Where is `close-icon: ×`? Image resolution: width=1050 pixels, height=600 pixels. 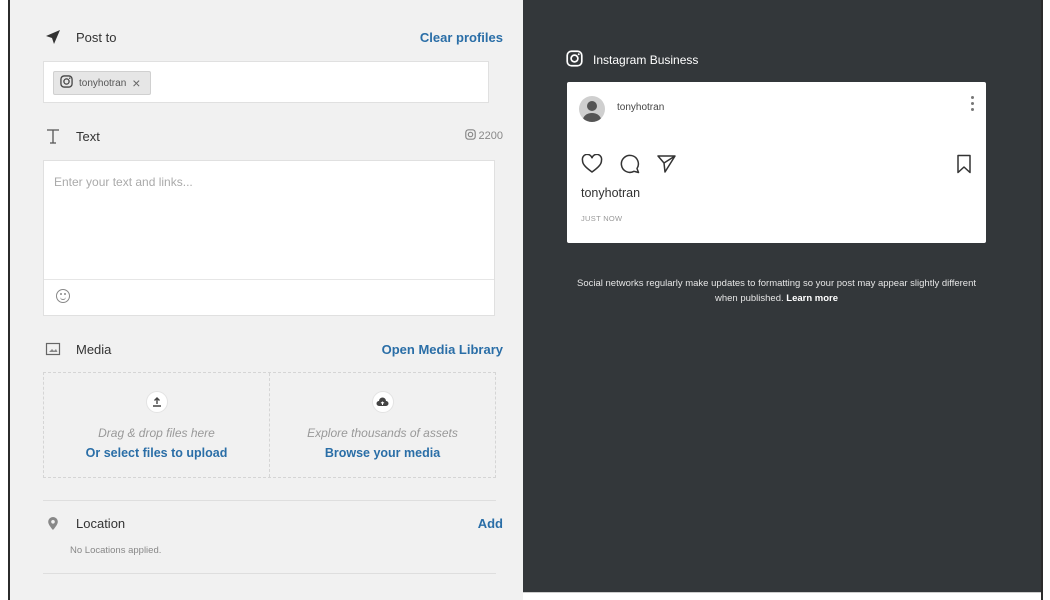
close-icon: × is located at coordinates (136, 83).